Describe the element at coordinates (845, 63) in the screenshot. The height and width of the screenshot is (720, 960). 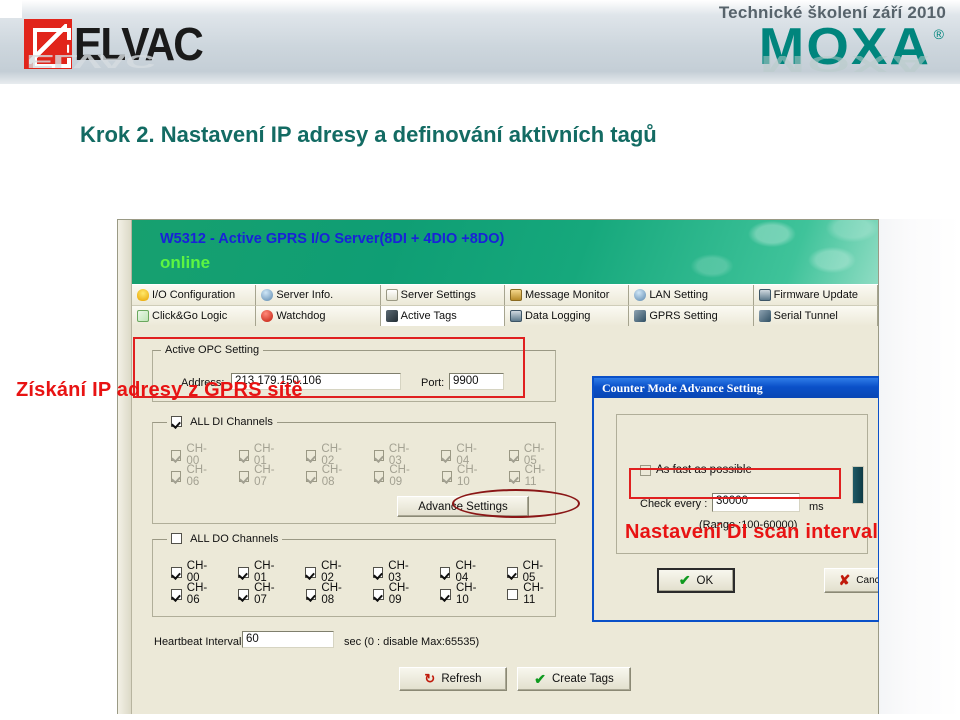
I see `moxa-logo-reflection: MOXA` at that location.